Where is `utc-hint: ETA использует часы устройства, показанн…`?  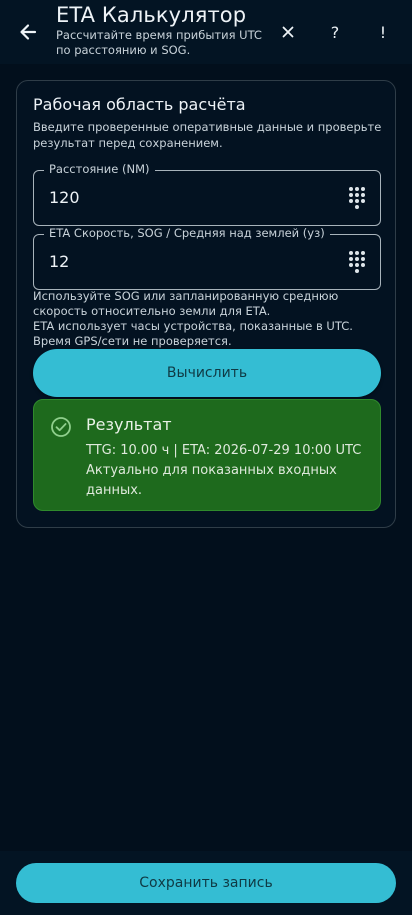 utc-hint: ETA использует часы устройства, показанн… is located at coordinates (193, 333).